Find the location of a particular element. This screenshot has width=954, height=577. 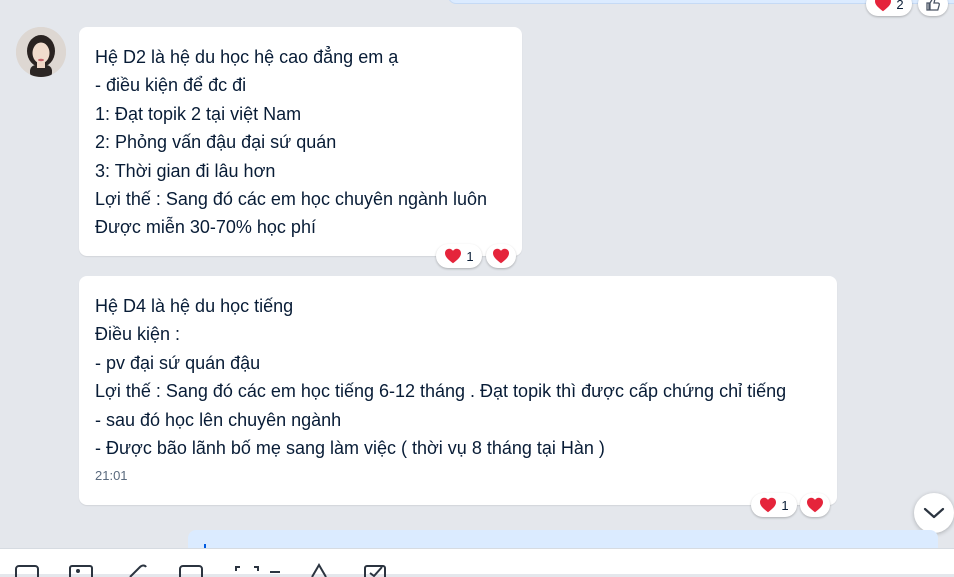

screenshot-icon is located at coordinates (247, 570).